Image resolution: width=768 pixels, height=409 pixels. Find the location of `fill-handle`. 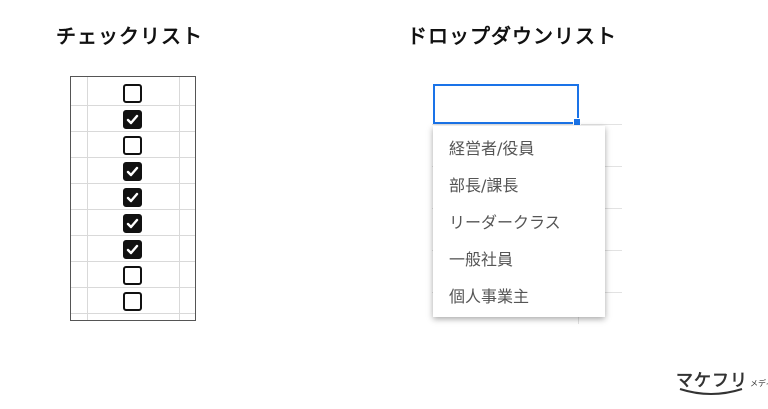

fill-handle is located at coordinates (577, 122).